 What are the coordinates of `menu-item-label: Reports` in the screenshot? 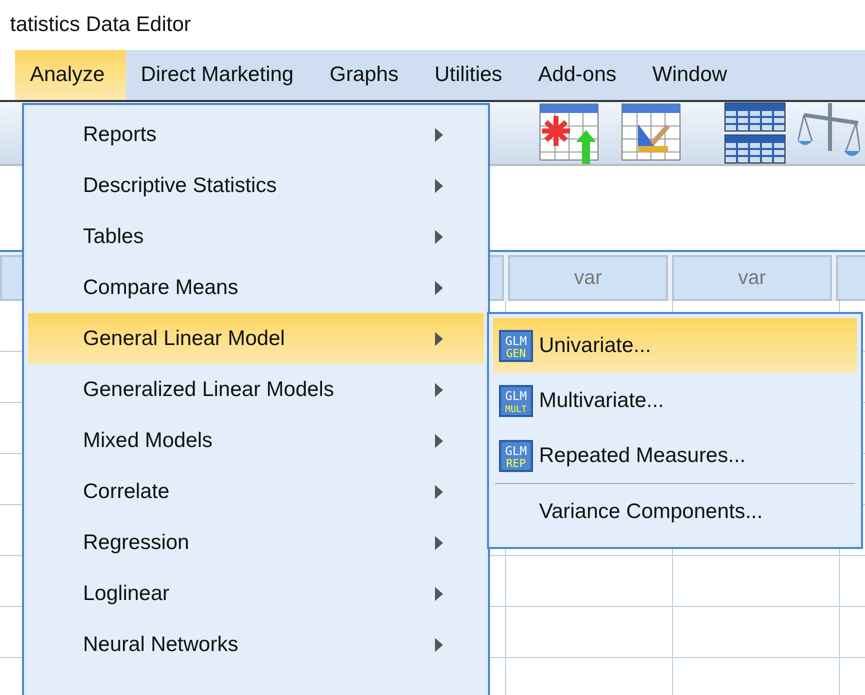 It's located at (120, 134).